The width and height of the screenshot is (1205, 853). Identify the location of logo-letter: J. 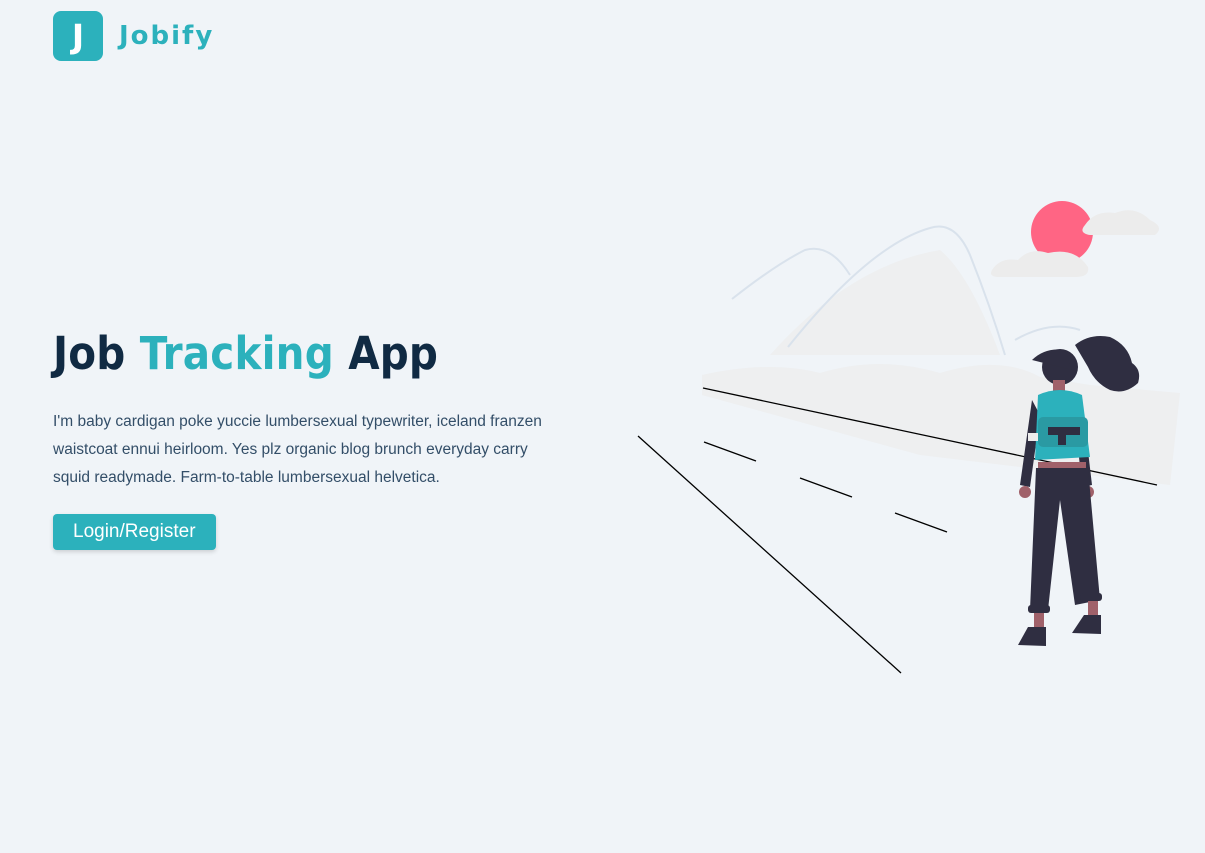
(78, 36).